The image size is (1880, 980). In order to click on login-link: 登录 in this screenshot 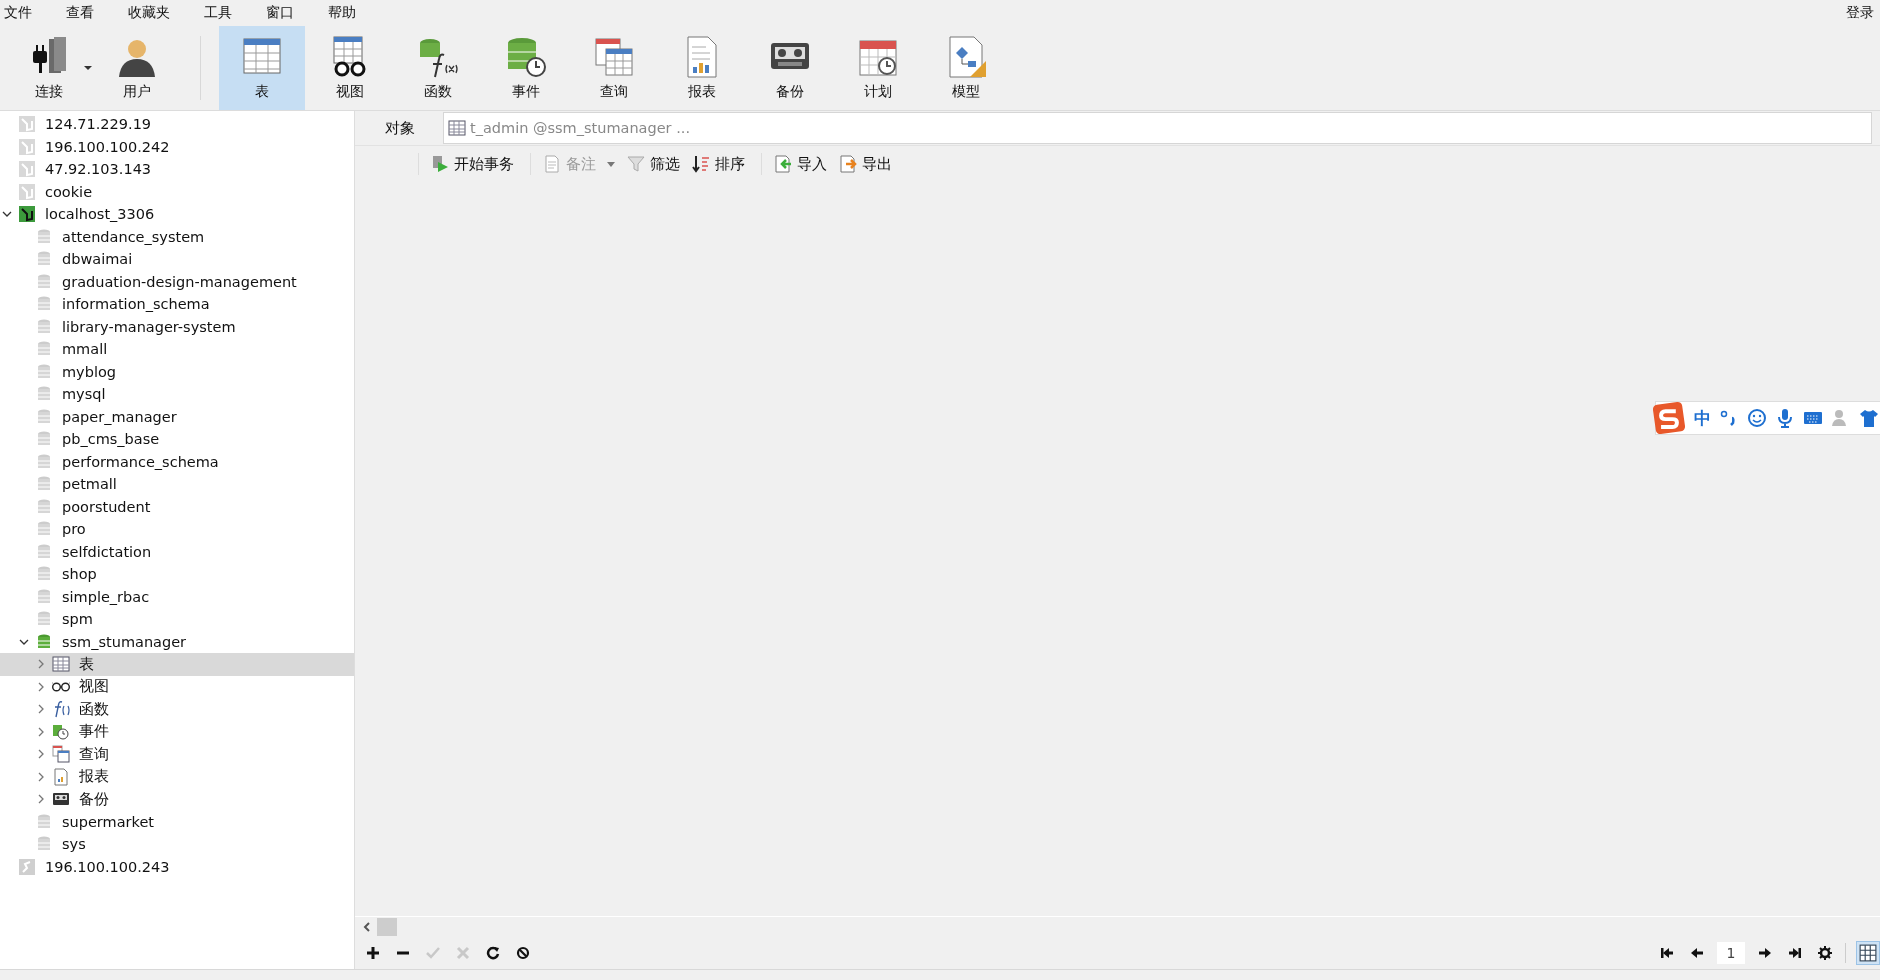, I will do `click(1860, 13)`.